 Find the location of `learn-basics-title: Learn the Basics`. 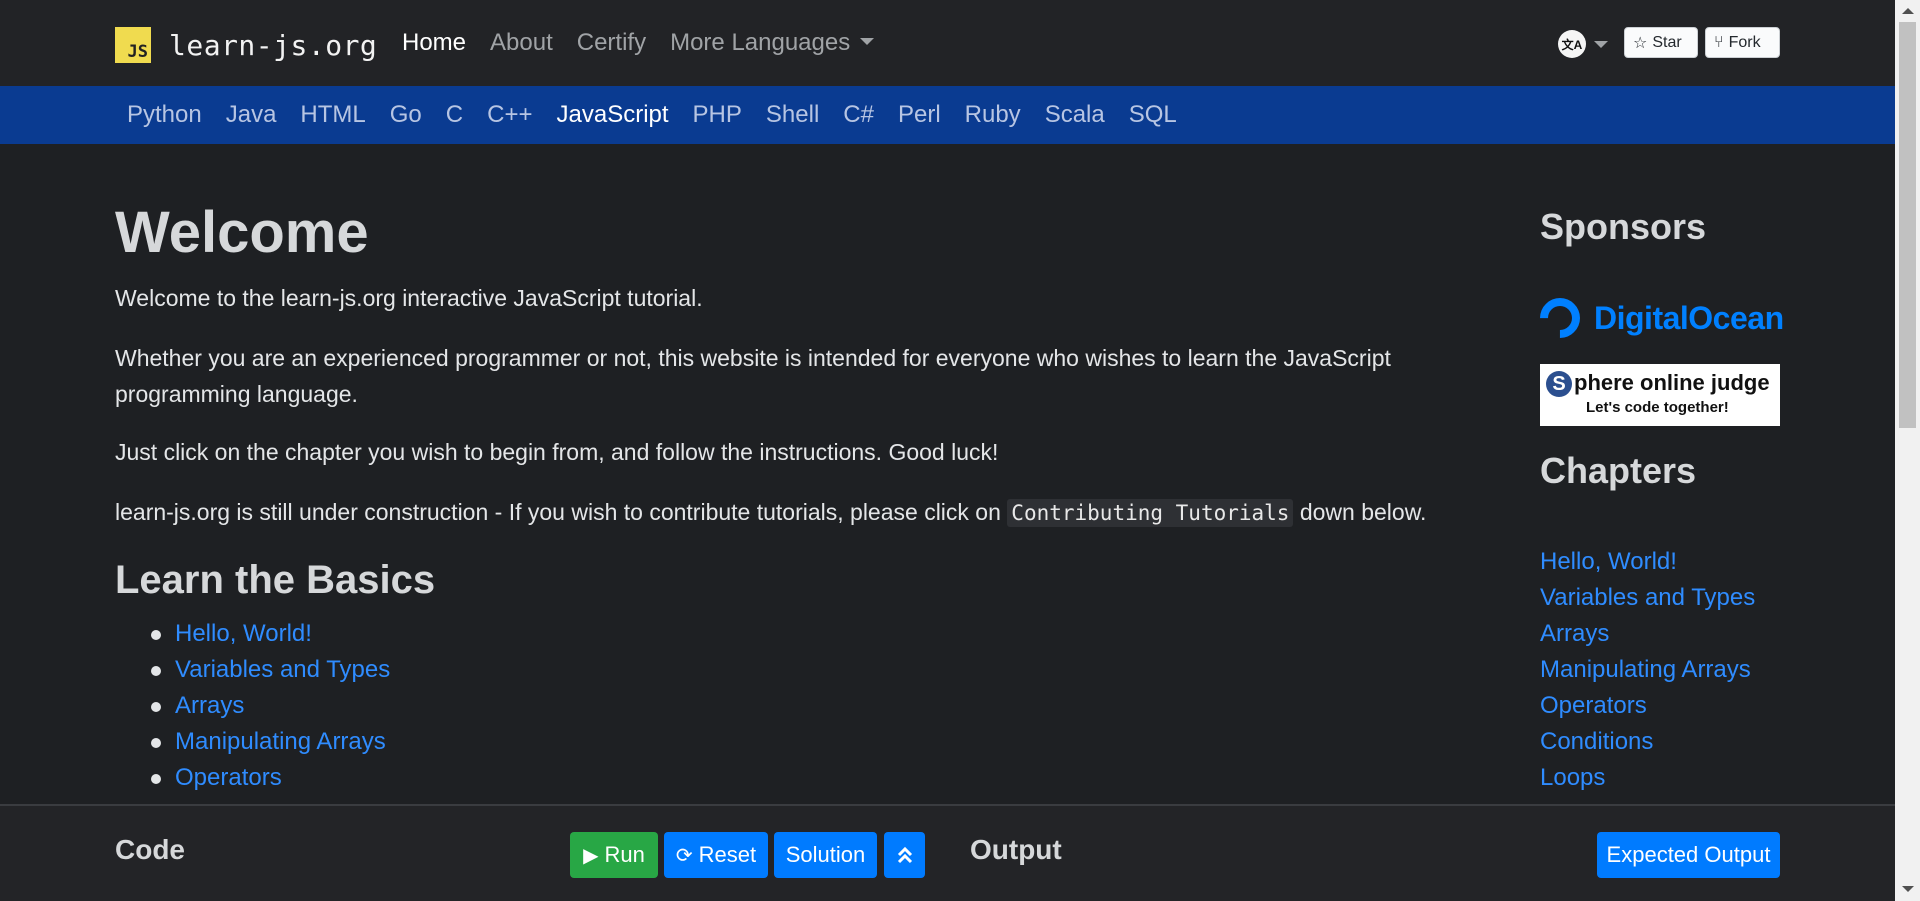

learn-basics-title: Learn the Basics is located at coordinates (275, 580).